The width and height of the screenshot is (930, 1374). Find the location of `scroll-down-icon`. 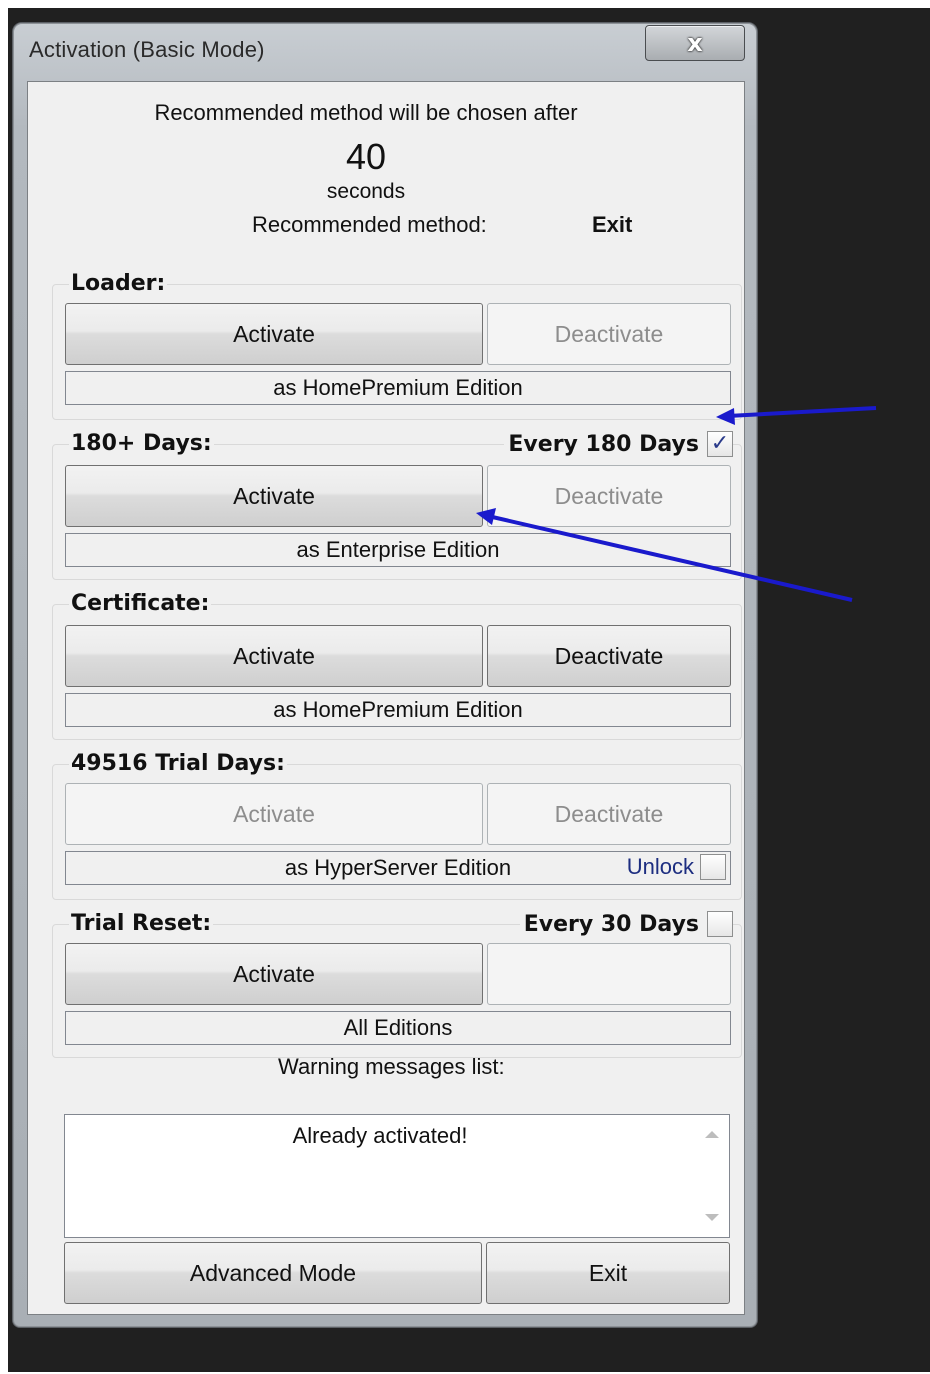

scroll-down-icon is located at coordinates (712, 1217).